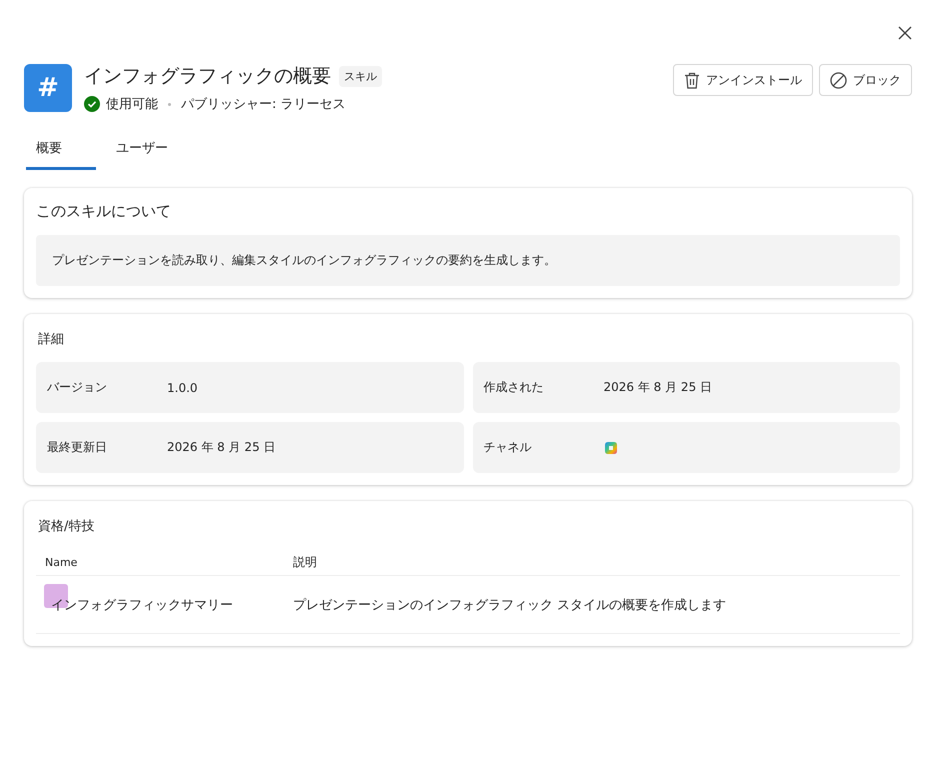  Describe the element at coordinates (77, 447) in the screenshot. I see `field-label: 最終更新日` at that location.